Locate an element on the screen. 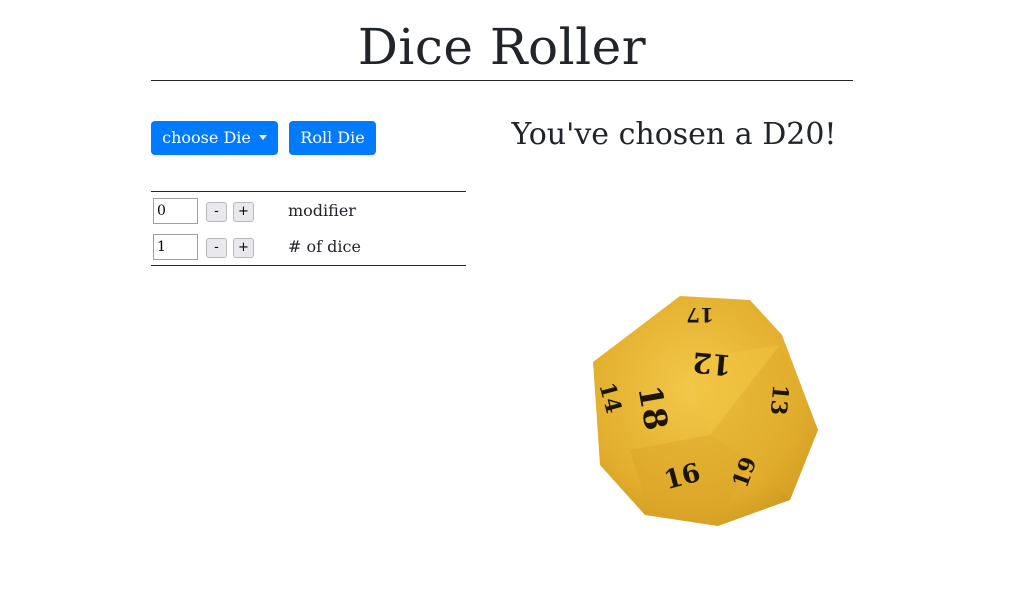 This screenshot has width=1010, height=589. die-face-13: 13 is located at coordinates (779, 400).